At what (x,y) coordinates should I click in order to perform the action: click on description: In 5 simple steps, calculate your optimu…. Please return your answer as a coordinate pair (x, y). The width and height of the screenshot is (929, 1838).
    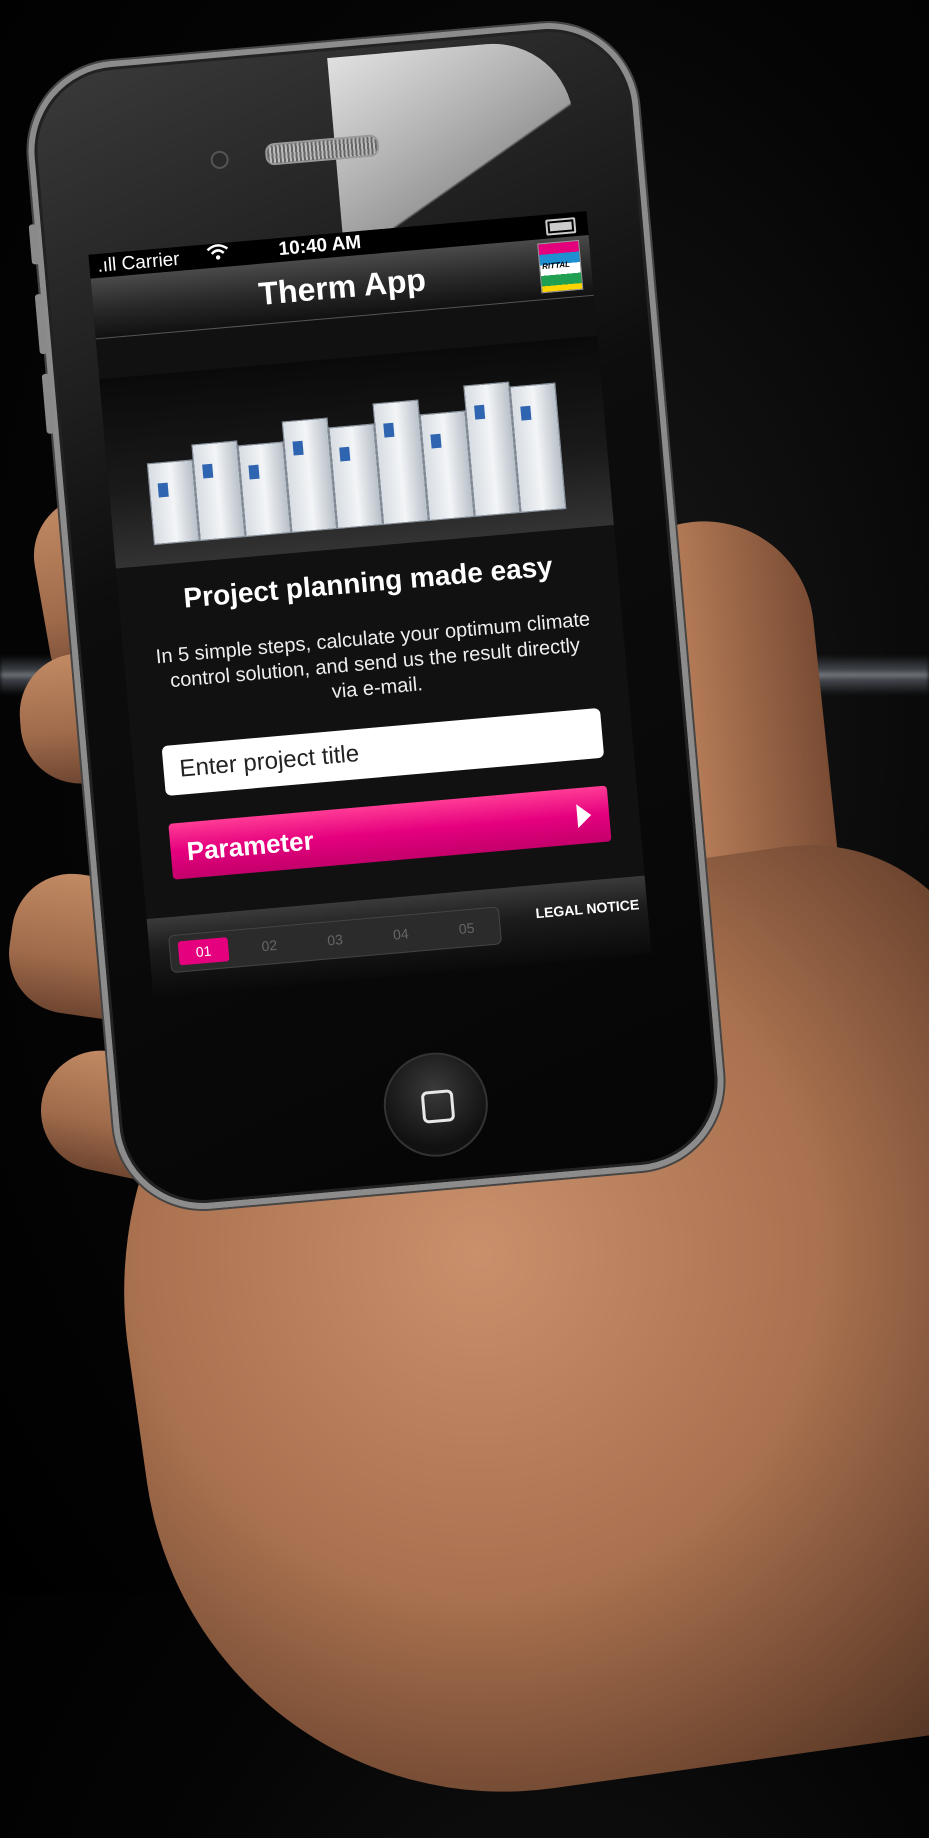
    Looking at the image, I should click on (372, 656).